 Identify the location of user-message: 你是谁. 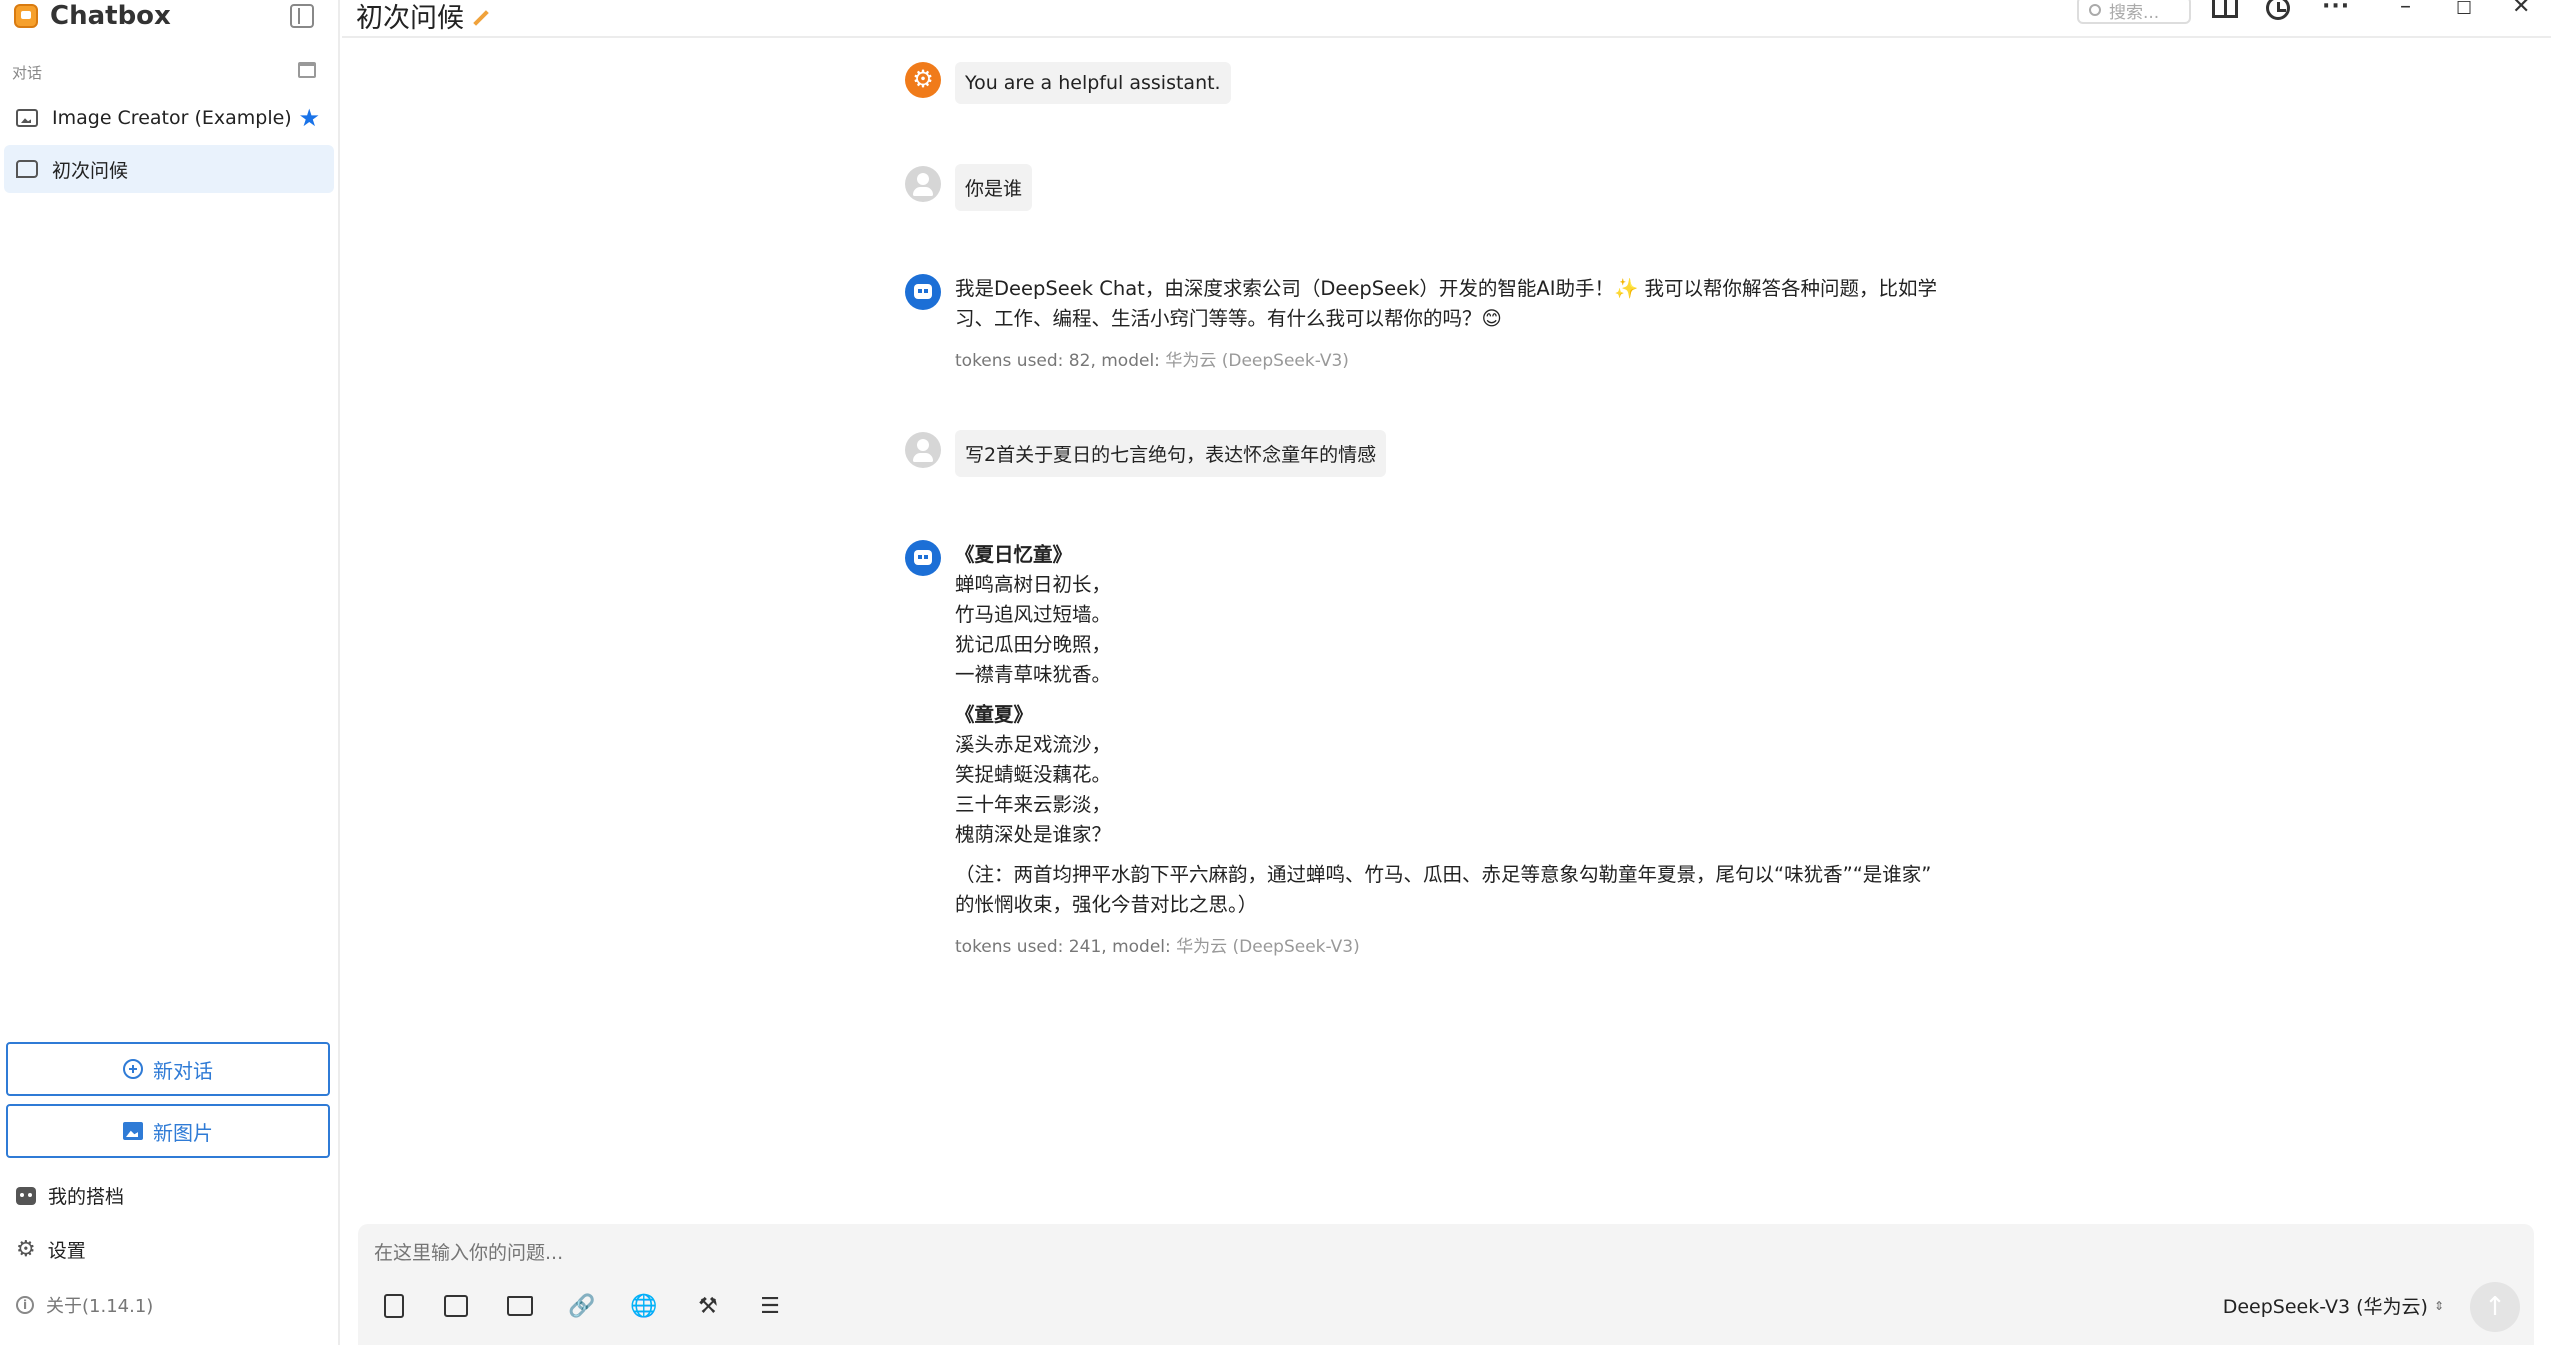
(994, 187).